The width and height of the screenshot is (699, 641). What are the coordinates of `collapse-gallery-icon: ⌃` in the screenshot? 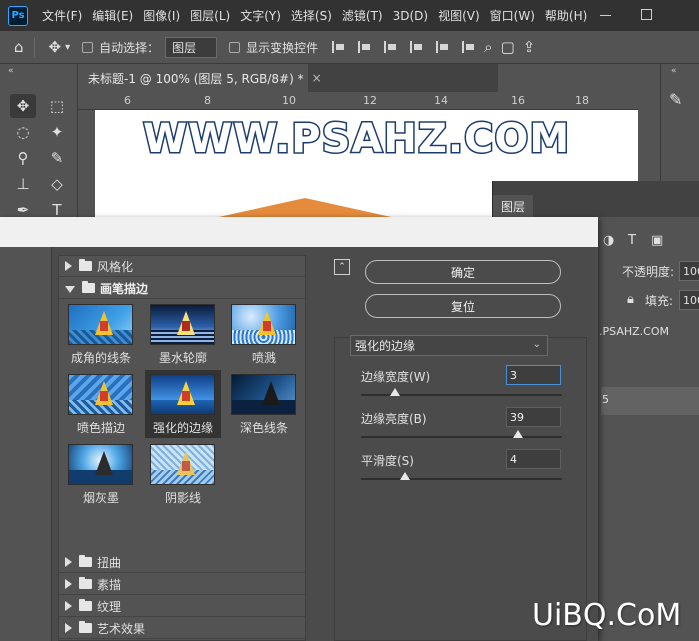 It's located at (342, 267).